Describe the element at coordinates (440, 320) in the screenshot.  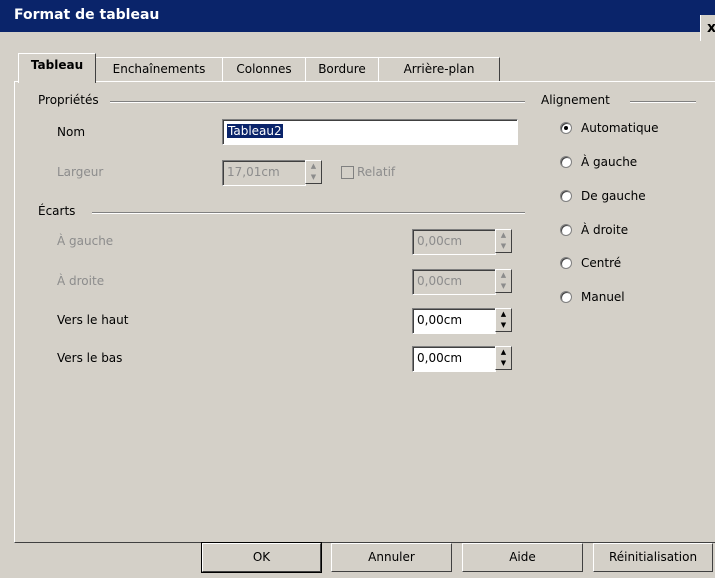
I see `spacing-top-value: 0,00cm` at that location.